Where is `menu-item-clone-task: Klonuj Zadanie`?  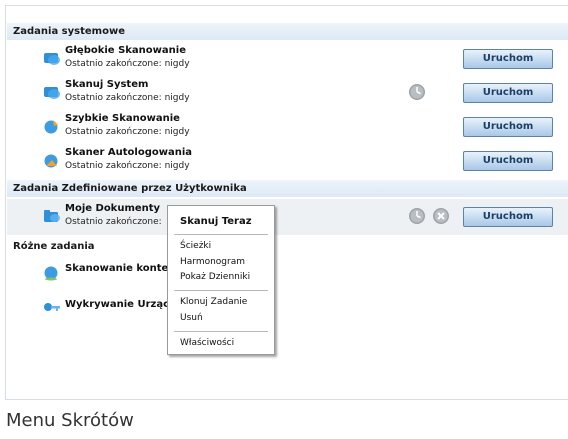
menu-item-clone-task: Klonuj Zadanie is located at coordinates (213, 302).